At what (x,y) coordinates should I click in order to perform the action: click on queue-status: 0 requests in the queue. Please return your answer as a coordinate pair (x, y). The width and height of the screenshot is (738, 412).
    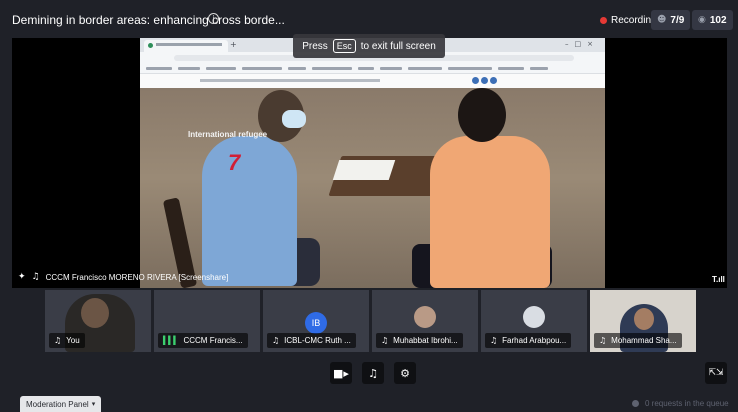
    Looking at the image, I should click on (680, 403).